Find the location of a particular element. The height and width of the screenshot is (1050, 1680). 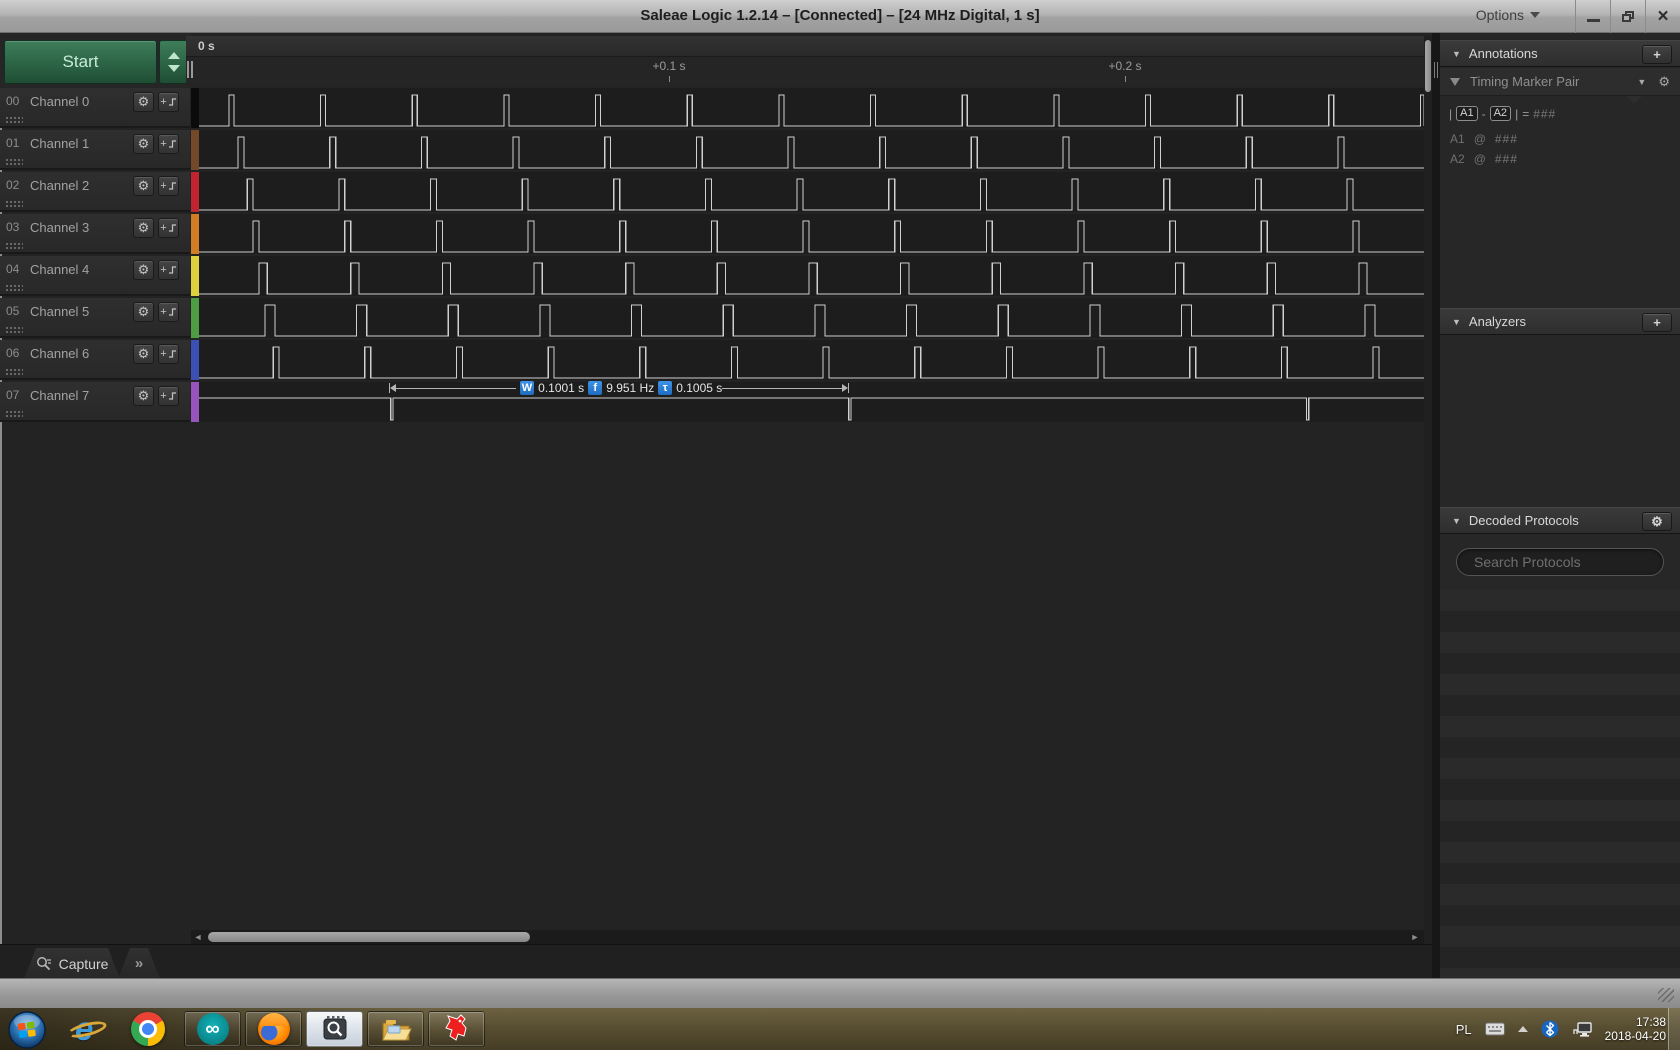

arduino-taskbar-button: ∞ is located at coordinates (212, 1029).